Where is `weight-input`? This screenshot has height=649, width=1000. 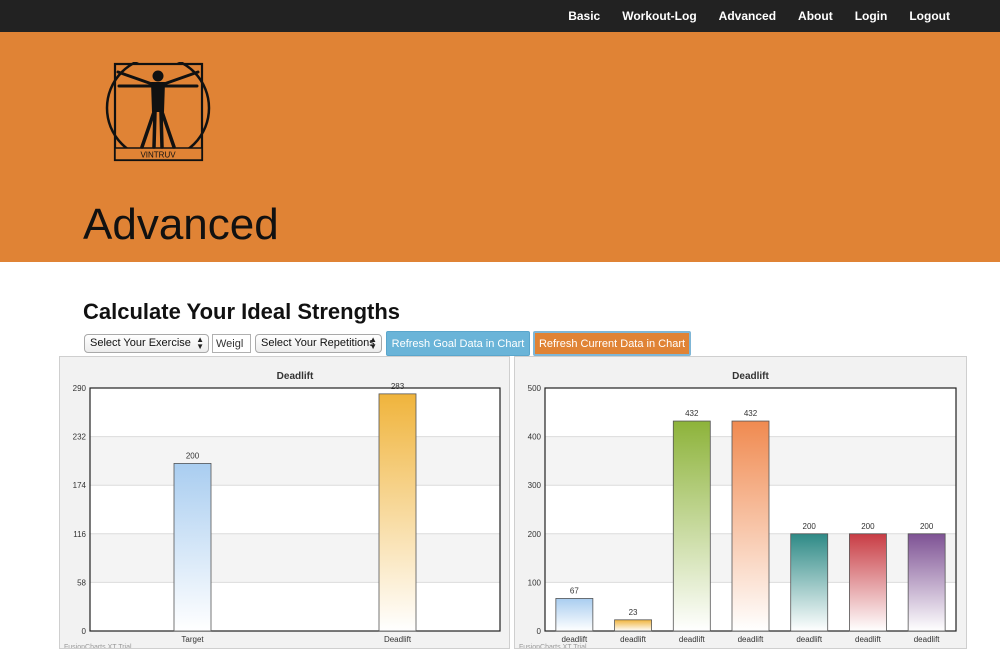 weight-input is located at coordinates (231, 343).